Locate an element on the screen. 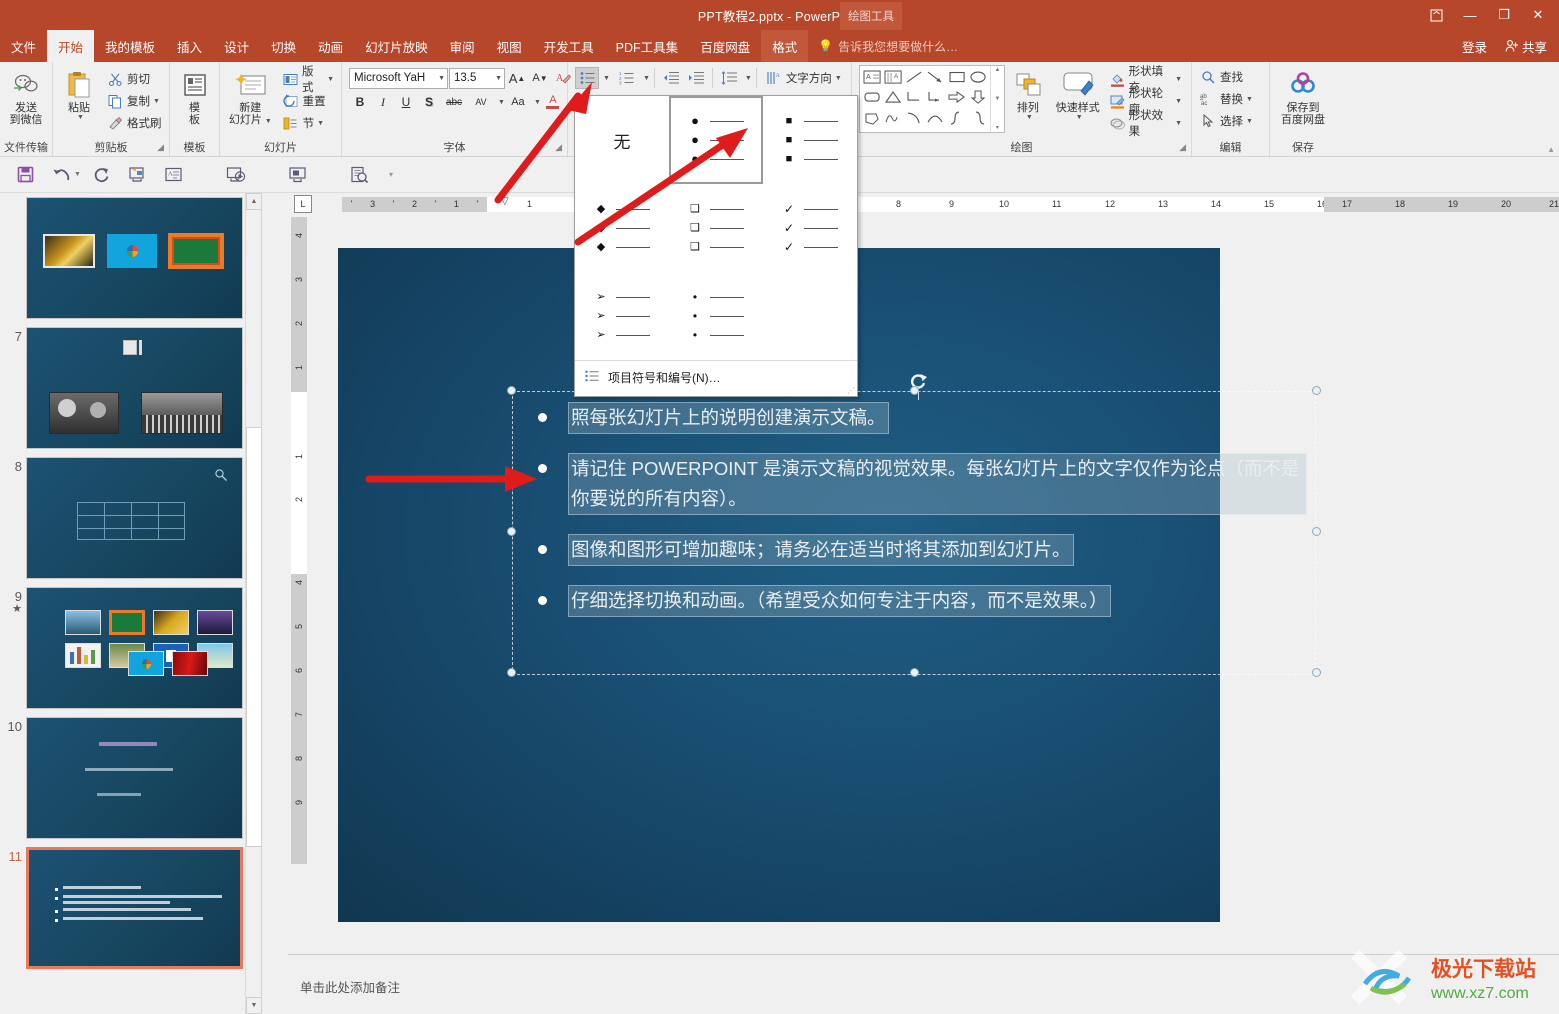 The width and height of the screenshot is (1559, 1014). quick-styles-button: 快速样式 ▼ is located at coordinates (1078, 93).